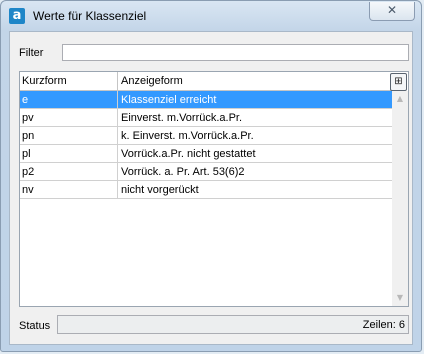 The image size is (424, 354). Describe the element at coordinates (44, 81) in the screenshot. I see `column-header-kurzform: Kurzform` at that location.